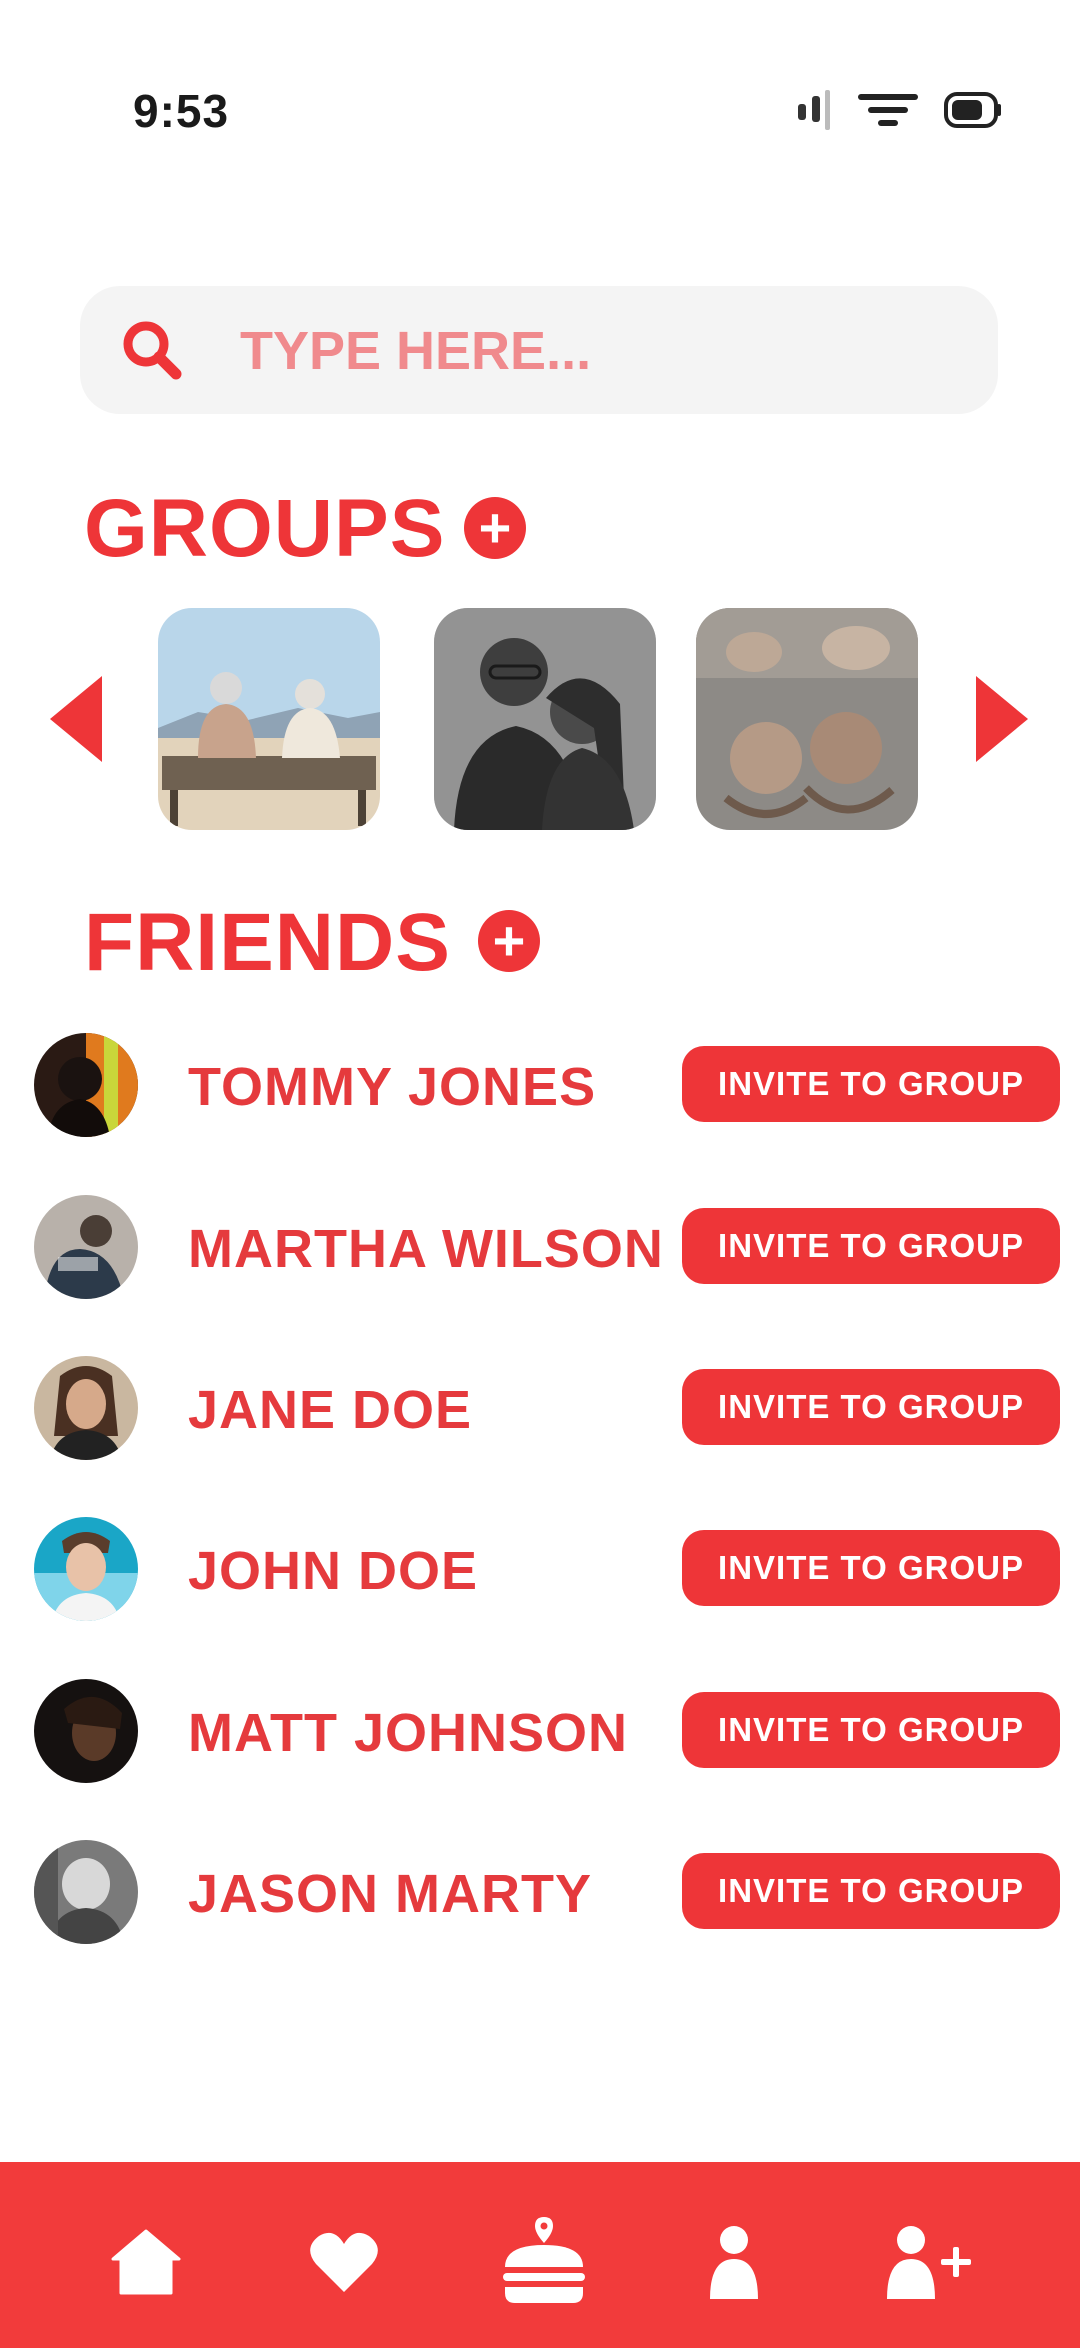 Image resolution: width=1080 pixels, height=2348 pixels. What do you see at coordinates (540, 1569) in the screenshot?
I see `list-item: JOHN DOE INVITE TO GROUP` at bounding box center [540, 1569].